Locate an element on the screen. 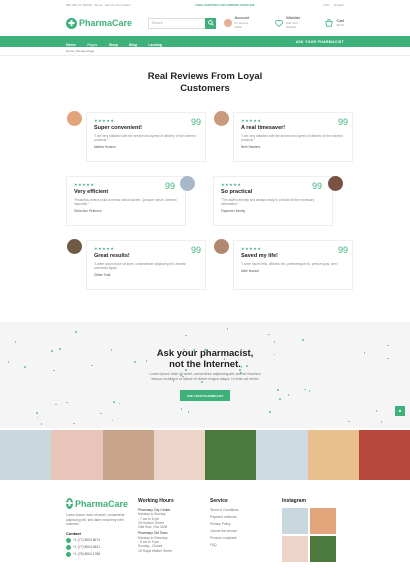 This screenshot has width=410, height=580. review-title: Super convenient! is located at coordinates (118, 128).